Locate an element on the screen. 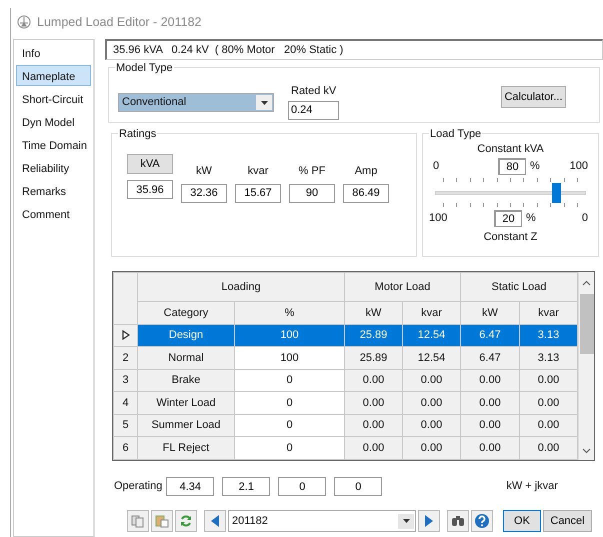  dialog-button: OK is located at coordinates (522, 521).